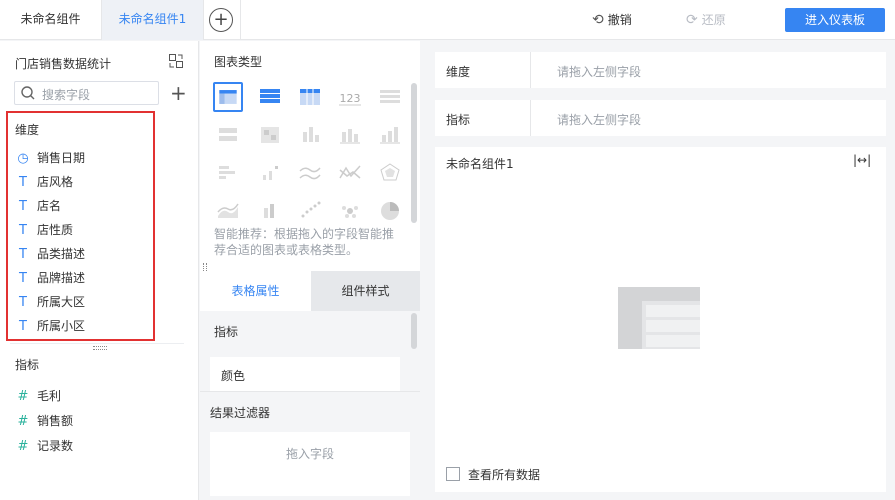  Describe the element at coordinates (55, 182) in the screenshot. I see `field-label: 店风格` at that location.